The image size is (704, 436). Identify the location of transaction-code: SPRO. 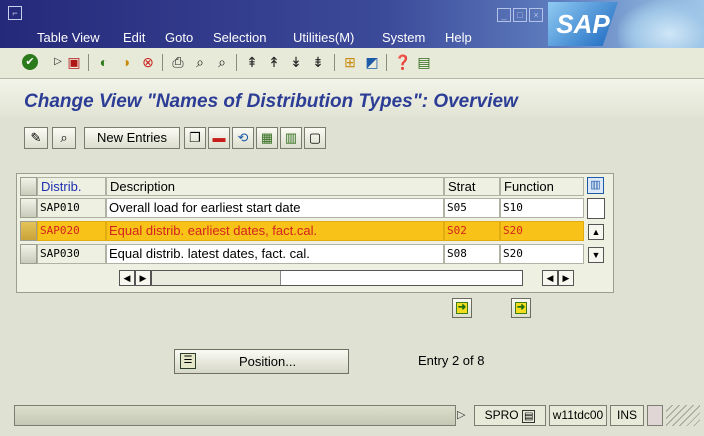
(501, 415).